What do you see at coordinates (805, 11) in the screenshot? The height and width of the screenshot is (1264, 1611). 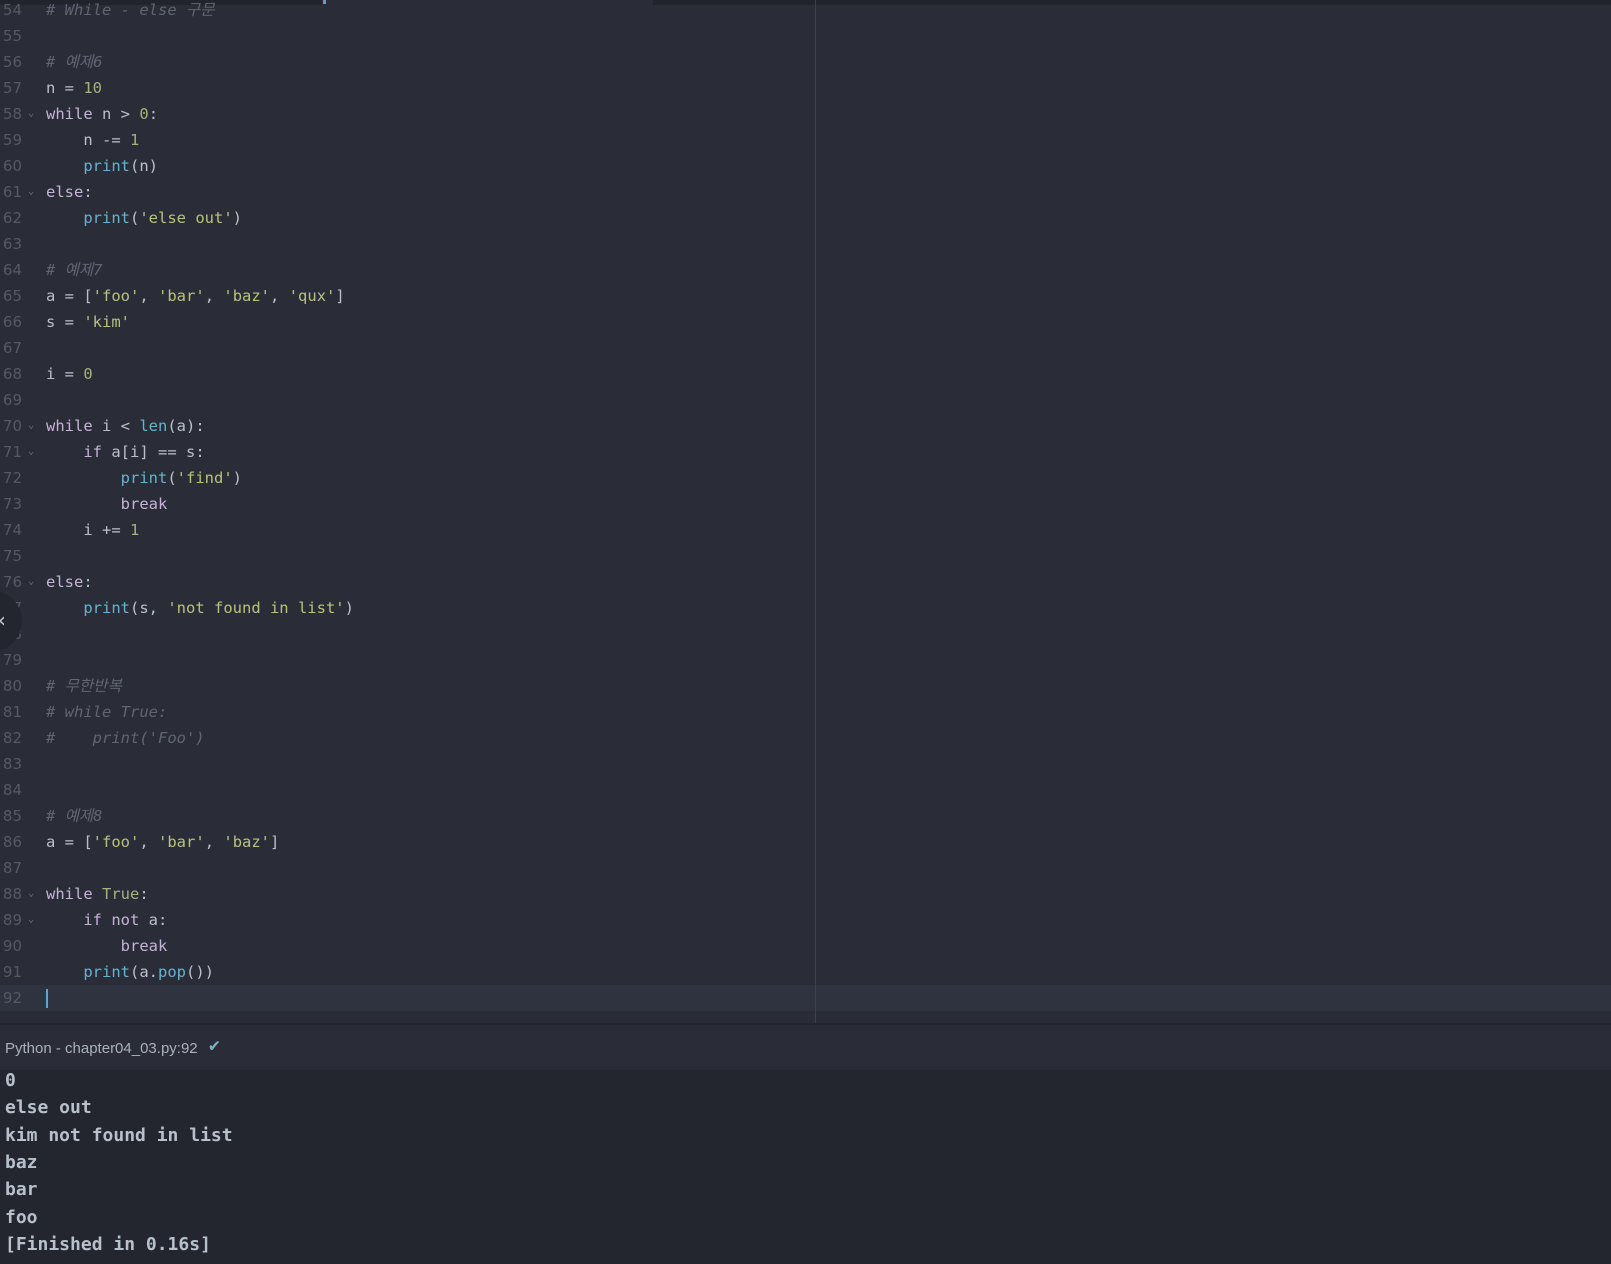 I see `code-line: 54 # While - else 구문` at bounding box center [805, 11].